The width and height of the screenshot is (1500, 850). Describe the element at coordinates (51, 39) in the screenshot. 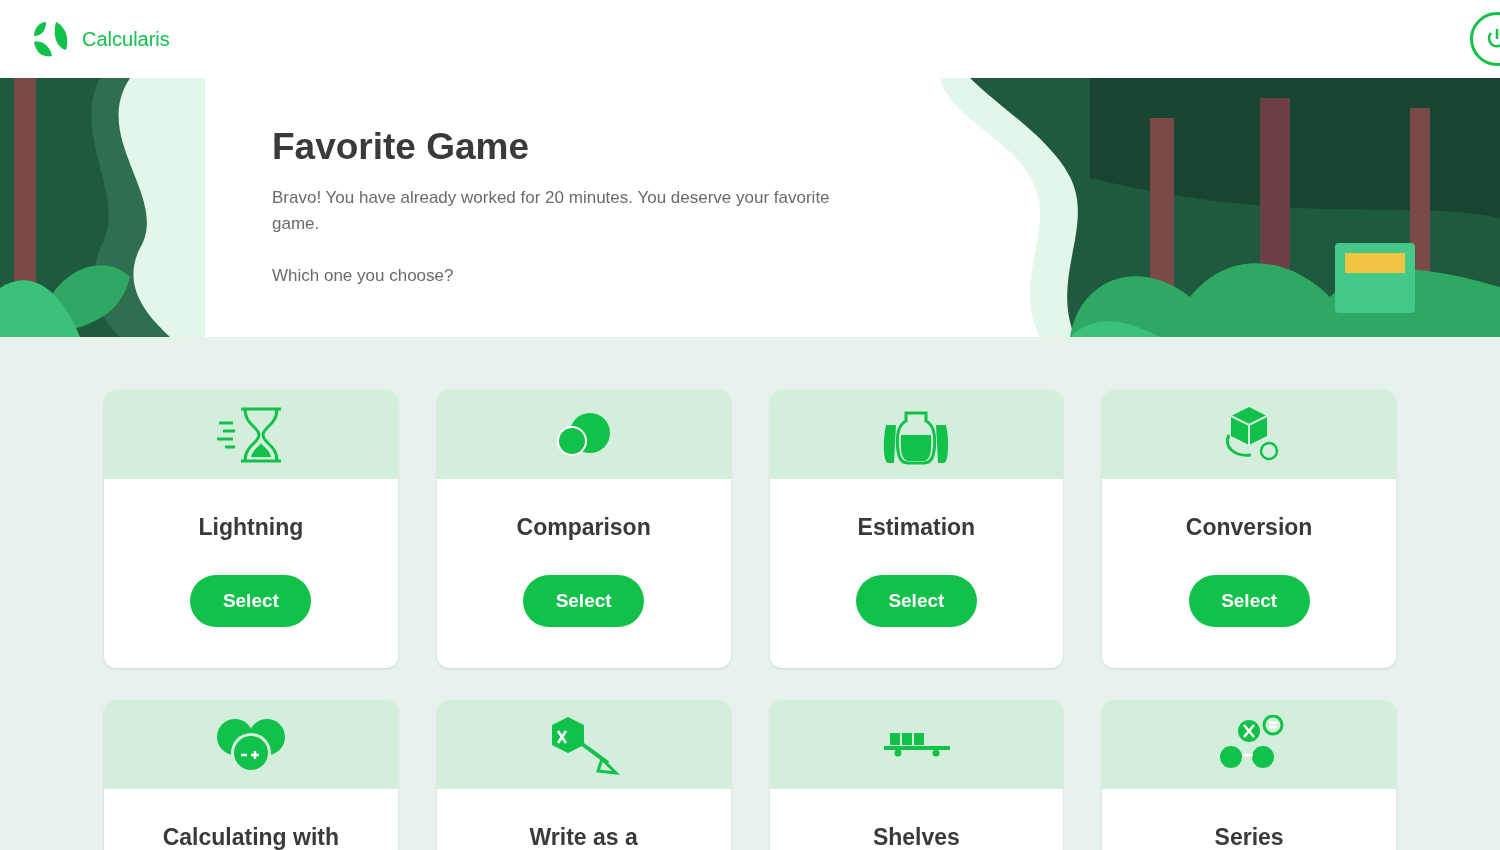

I see `leaf-logo-icon` at that location.